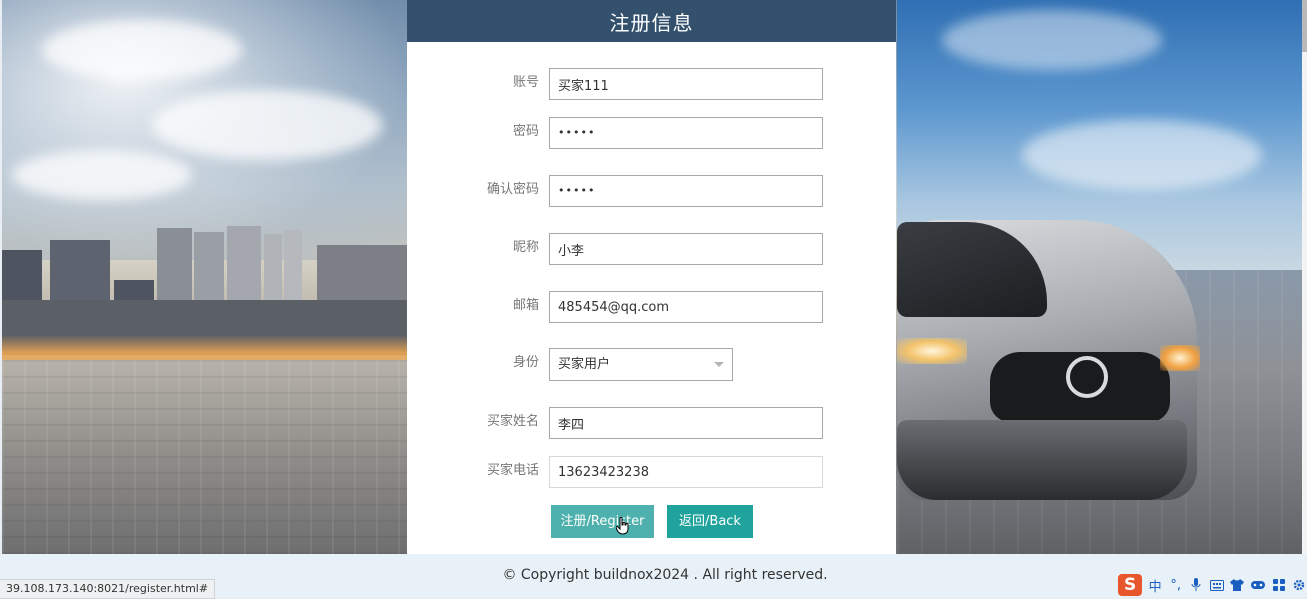 The image size is (1307, 599). I want to click on identity-select: 买家用户, so click(641, 364).